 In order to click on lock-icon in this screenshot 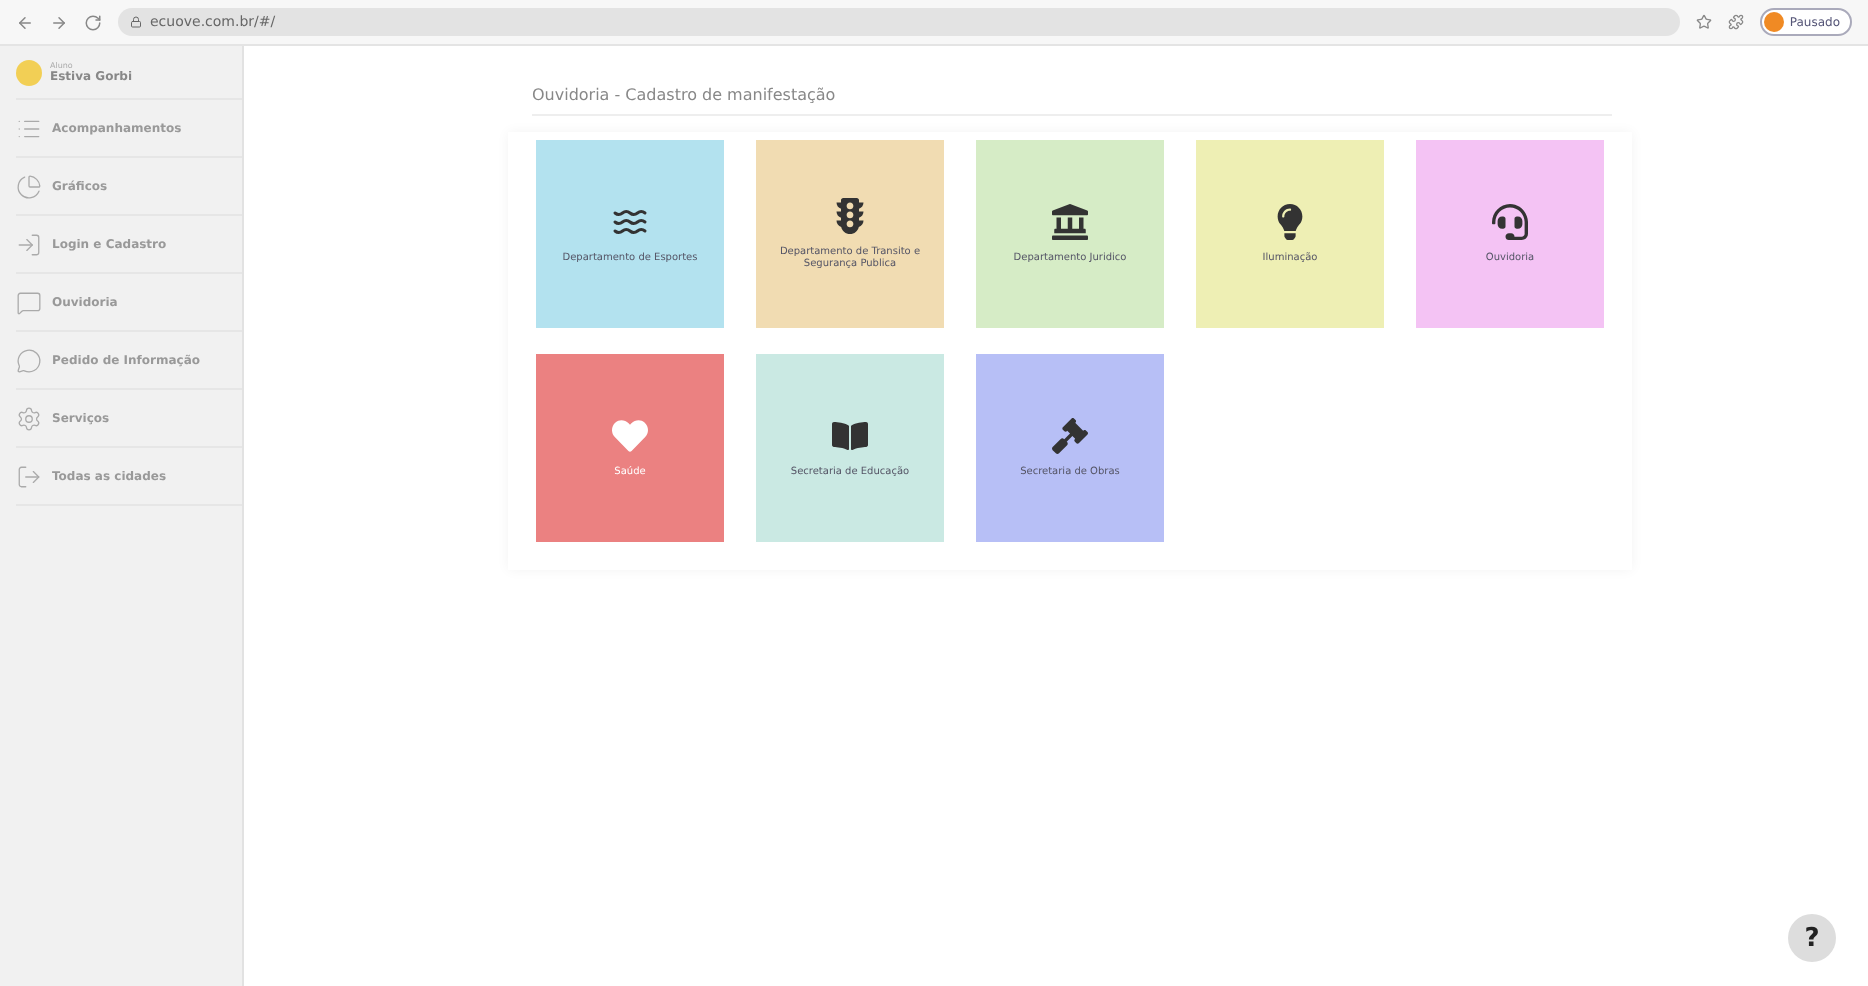, I will do `click(136, 22)`.